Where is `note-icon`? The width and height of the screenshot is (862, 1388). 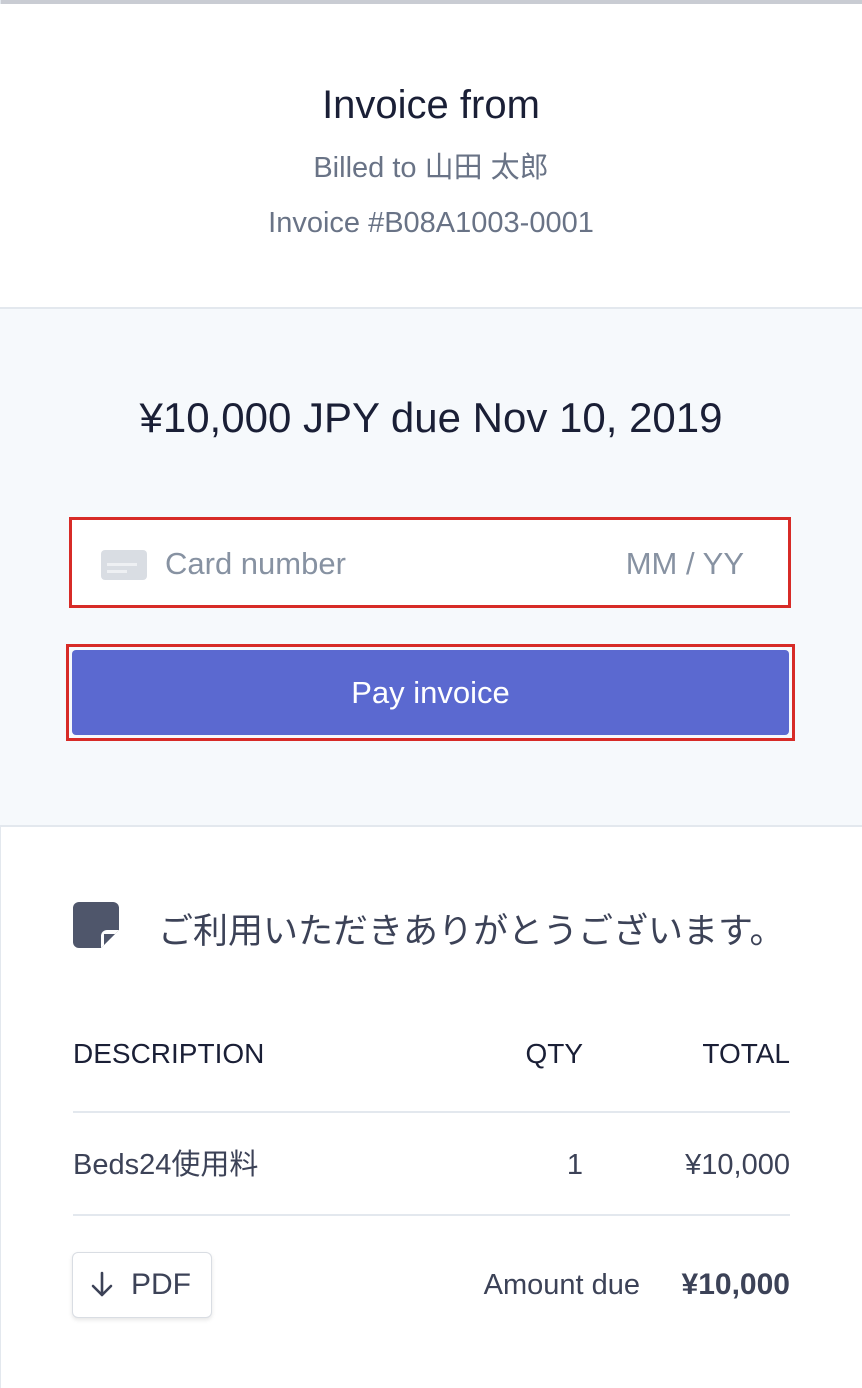
note-icon is located at coordinates (96, 925).